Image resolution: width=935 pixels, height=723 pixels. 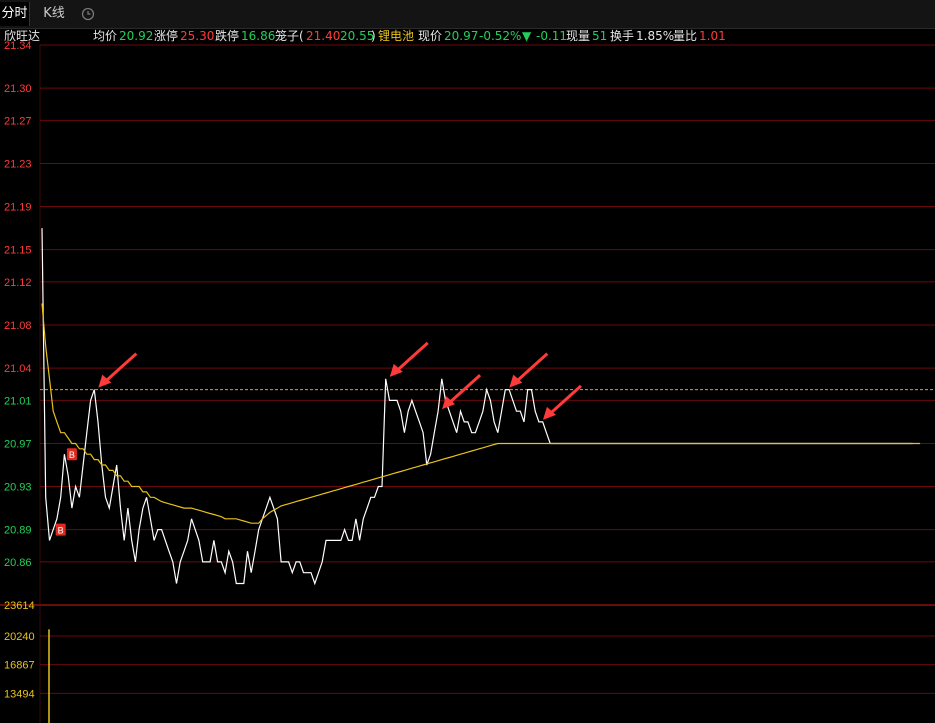 I want to click on price-tick-label: 21.23, so click(x=18, y=164).